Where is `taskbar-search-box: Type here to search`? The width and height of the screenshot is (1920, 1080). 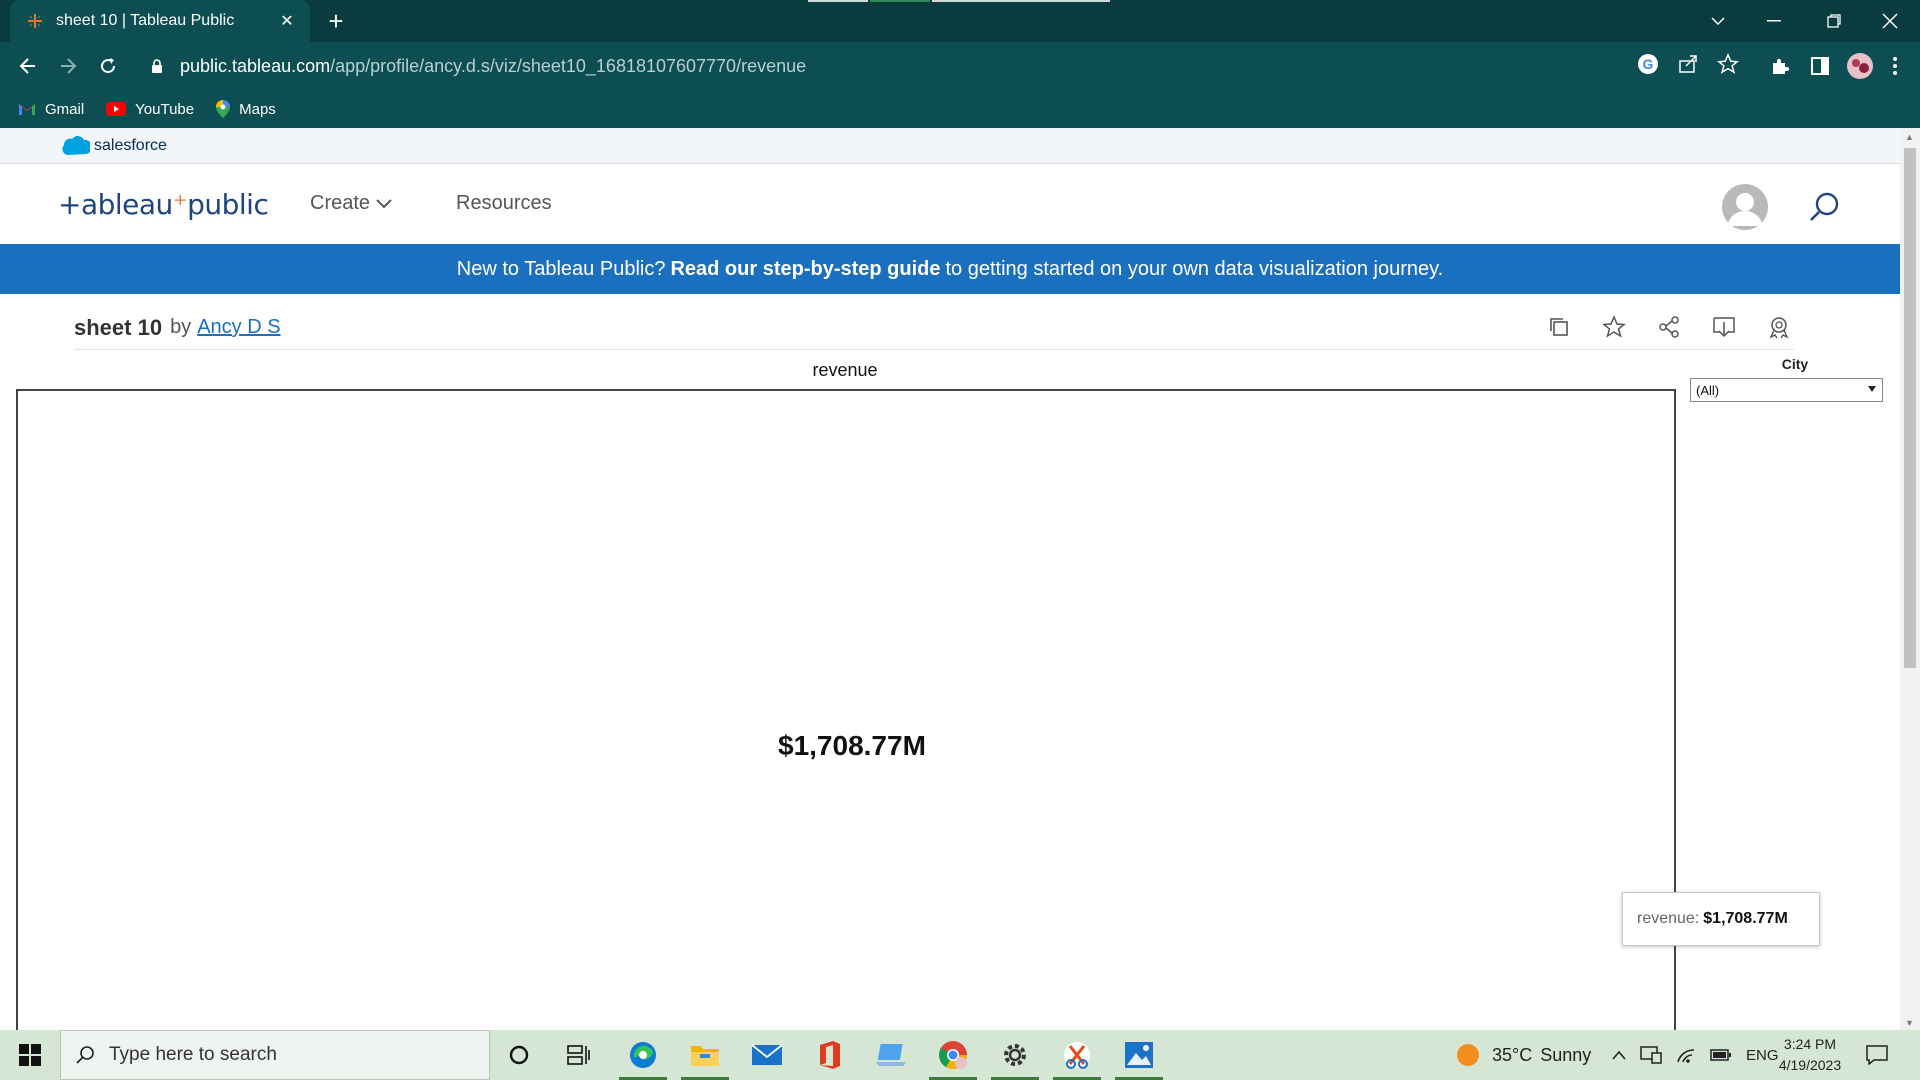
taskbar-search-box: Type here to search is located at coordinates (275, 1055).